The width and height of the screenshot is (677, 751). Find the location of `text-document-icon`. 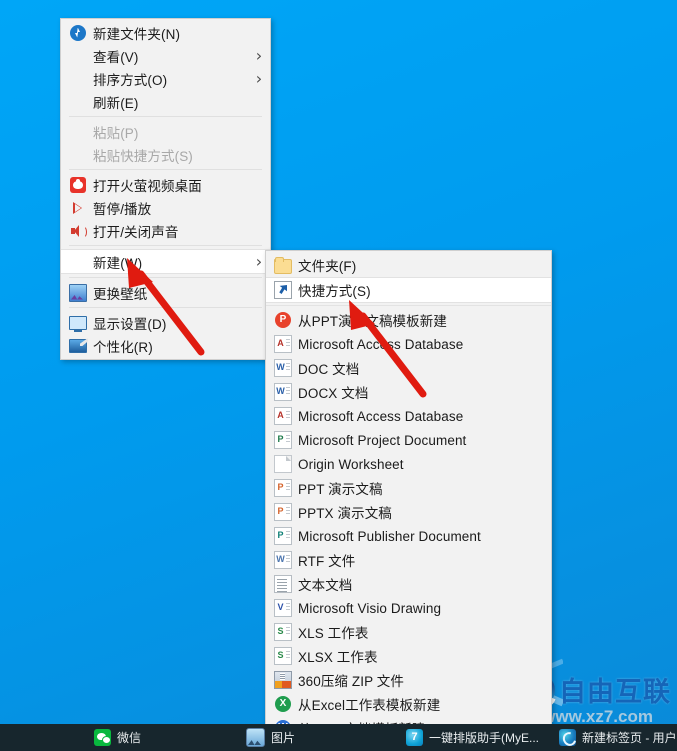

text-document-icon is located at coordinates (283, 584).